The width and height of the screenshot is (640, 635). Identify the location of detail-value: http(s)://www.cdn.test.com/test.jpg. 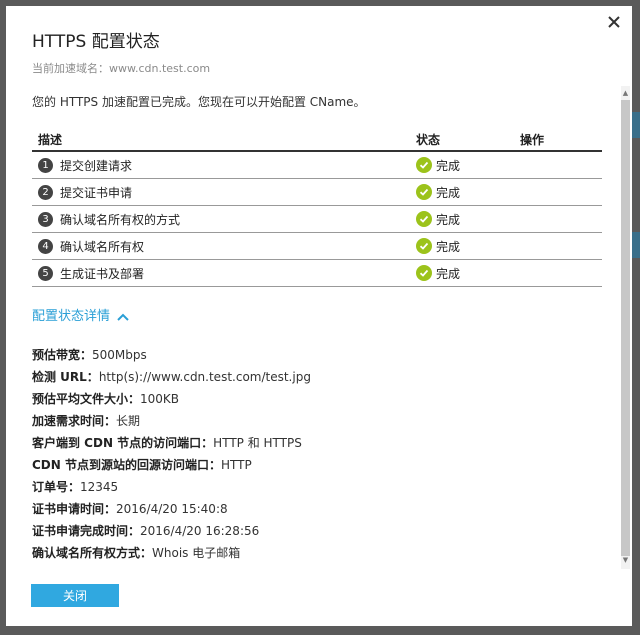
(204, 377).